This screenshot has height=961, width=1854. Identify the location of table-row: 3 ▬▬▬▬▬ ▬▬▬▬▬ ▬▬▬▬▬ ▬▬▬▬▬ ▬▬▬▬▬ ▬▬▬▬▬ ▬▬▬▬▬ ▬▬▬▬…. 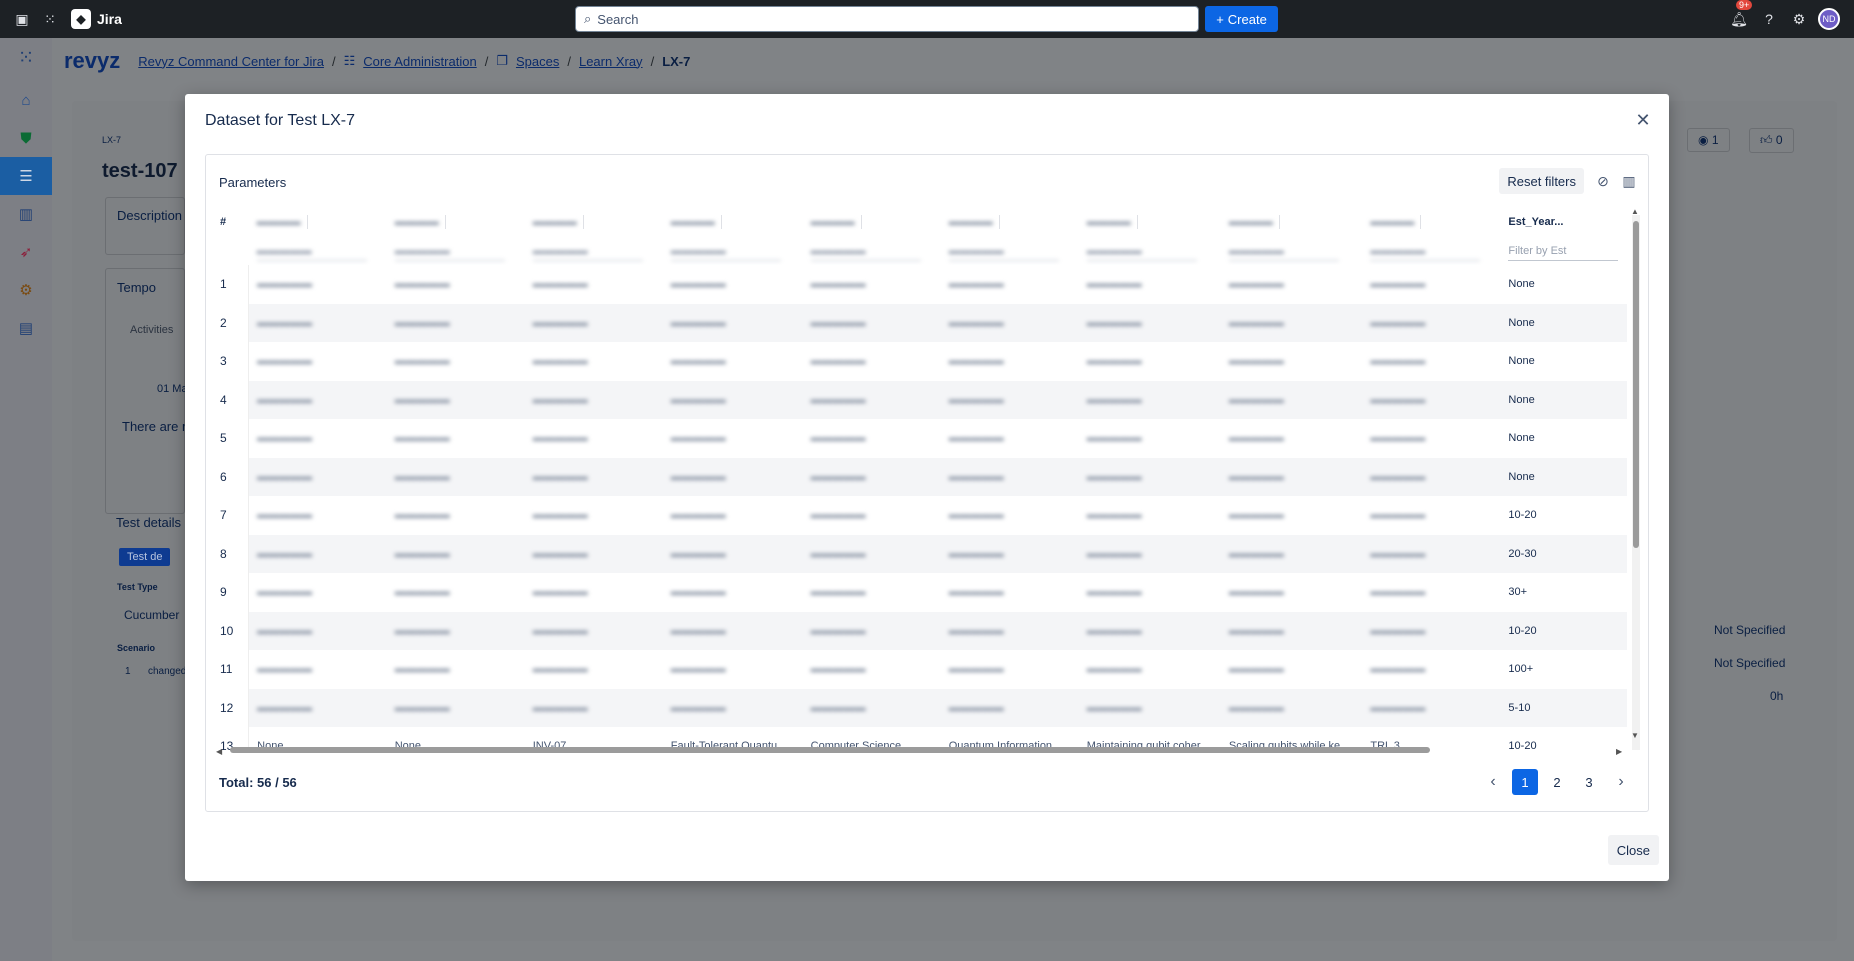
(919, 361).